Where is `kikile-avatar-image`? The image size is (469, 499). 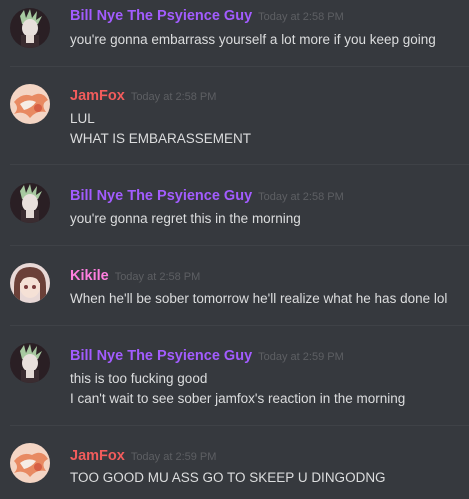
kikile-avatar-image is located at coordinates (30, 283).